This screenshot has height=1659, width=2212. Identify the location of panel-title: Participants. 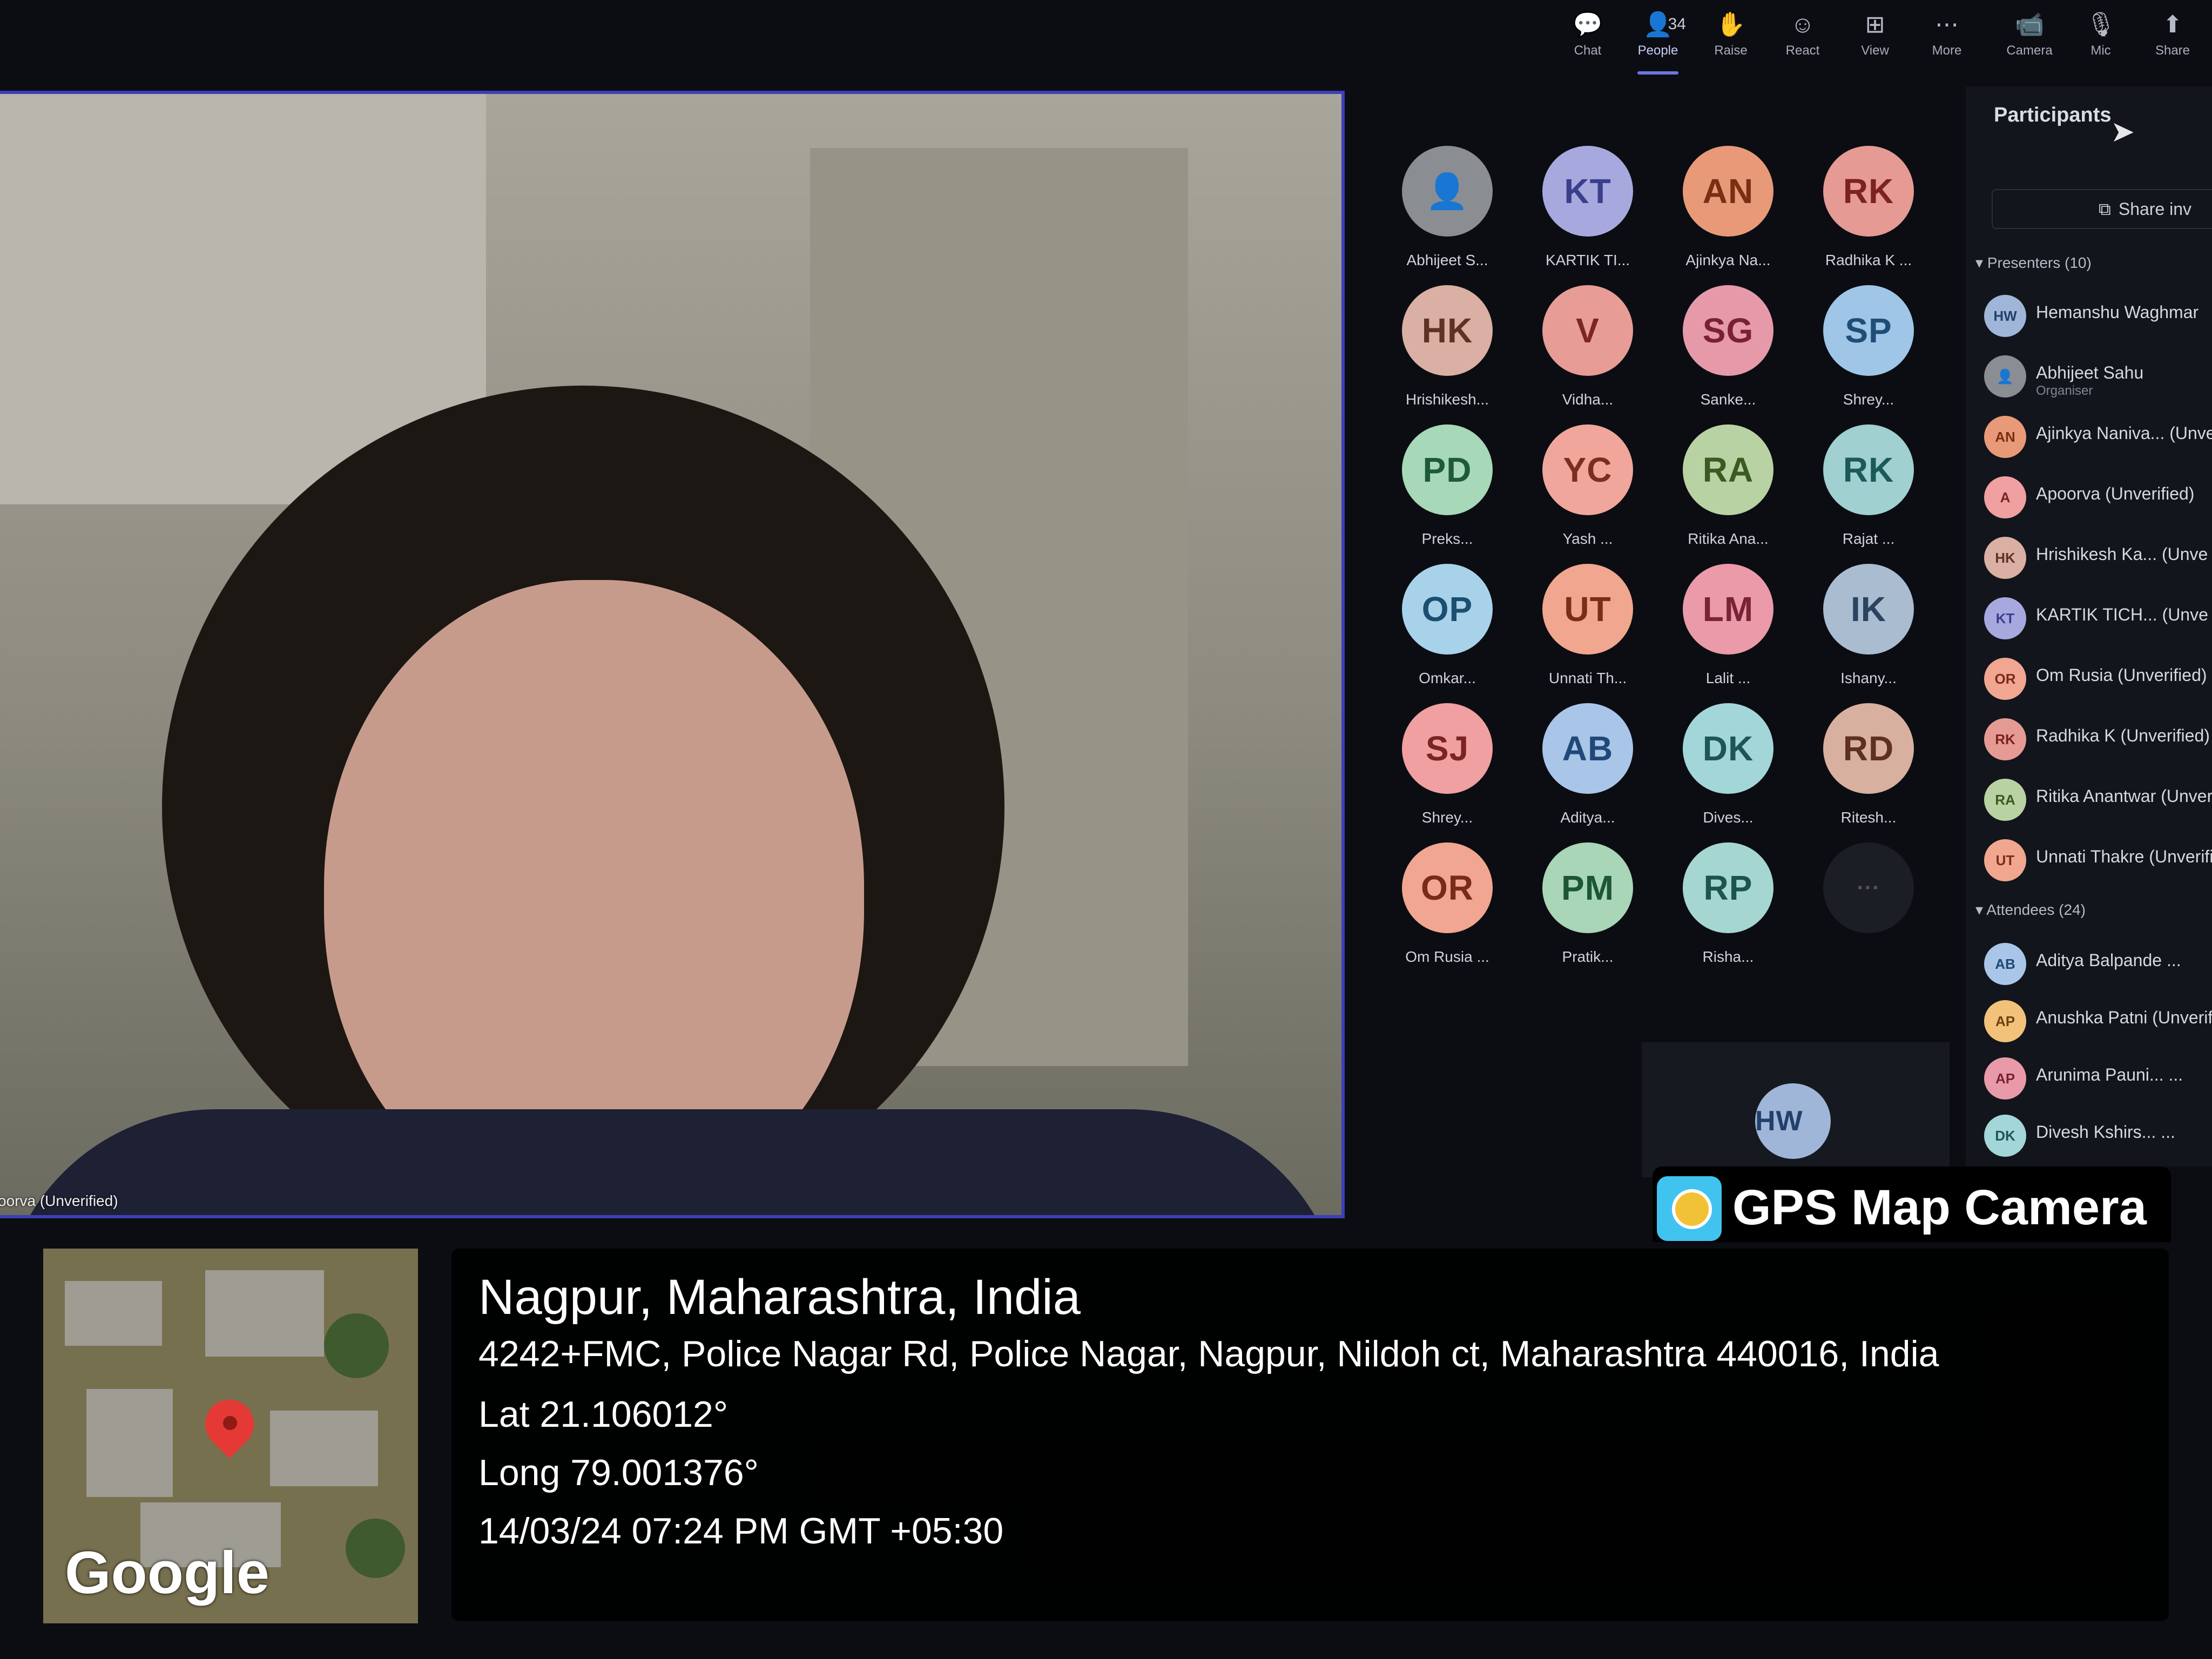
(2053, 115).